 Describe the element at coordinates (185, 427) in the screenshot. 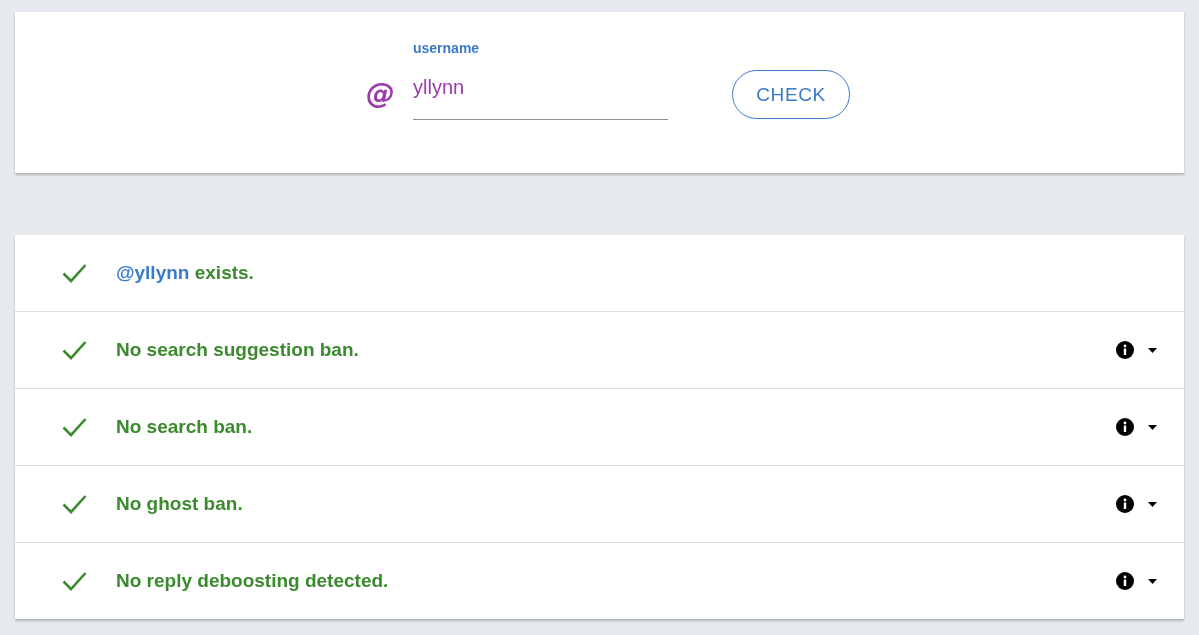

I see `result-text: No search ban.` at that location.